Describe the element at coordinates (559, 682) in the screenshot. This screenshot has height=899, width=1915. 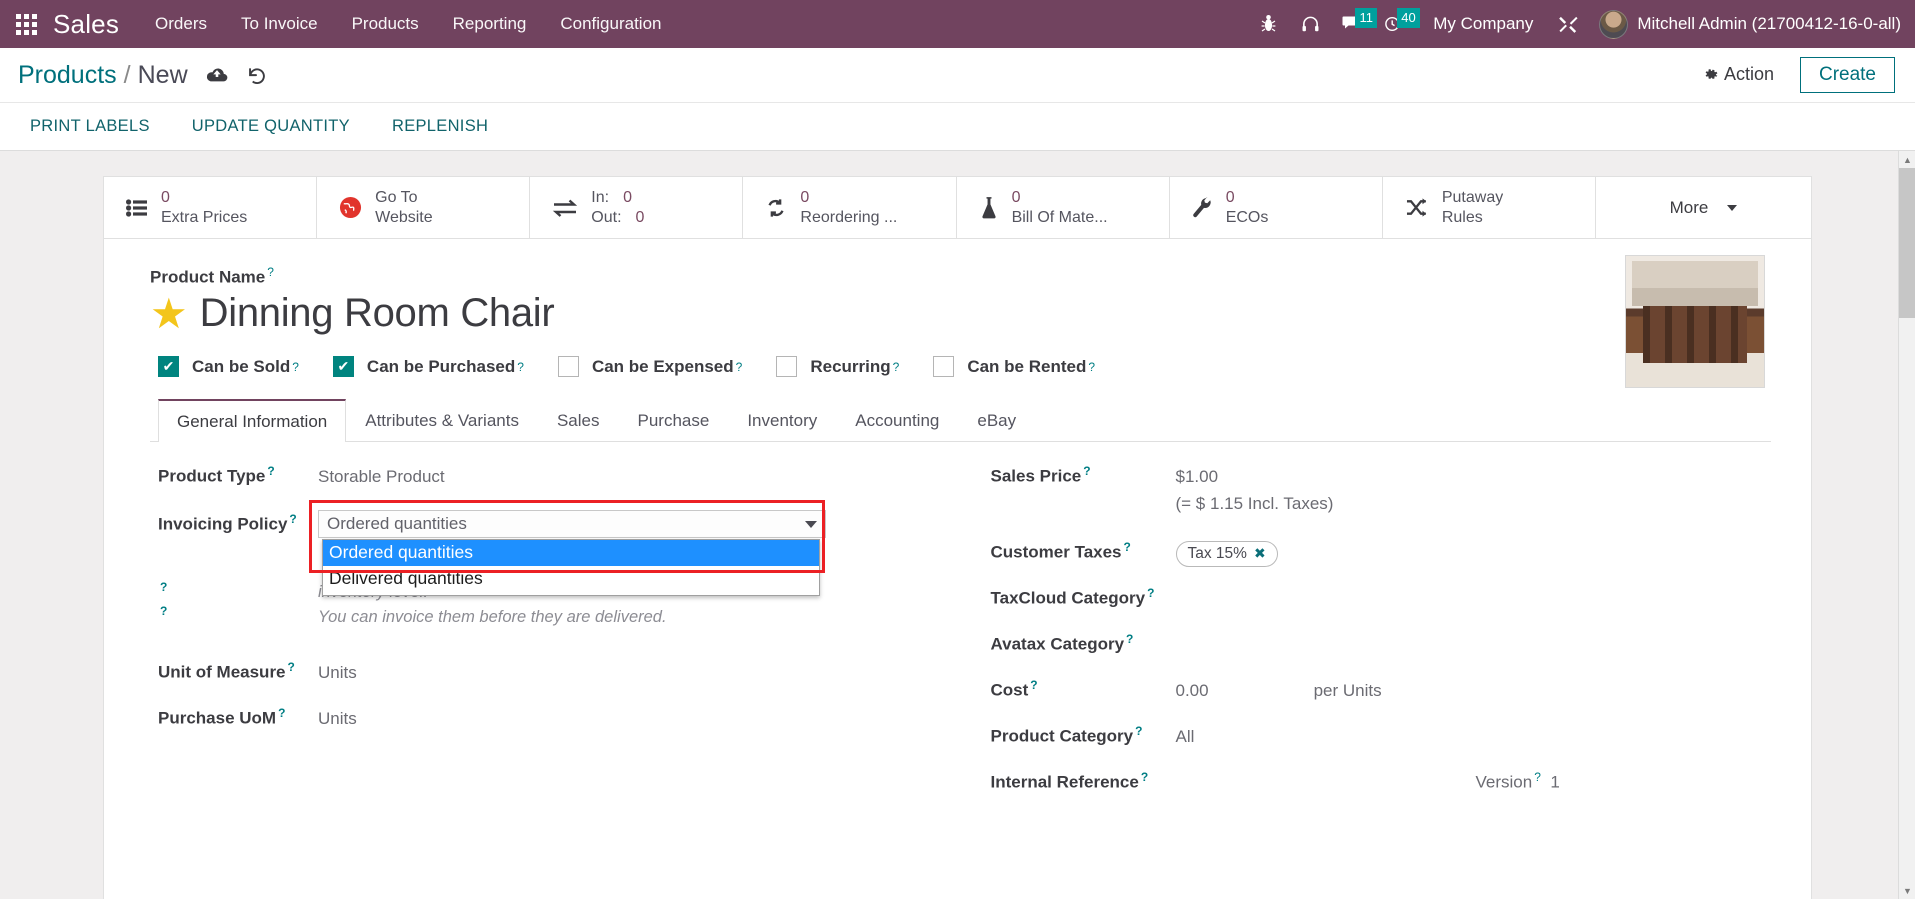
I see `field-unit-of-measure: Unit of Measure? Units` at that location.